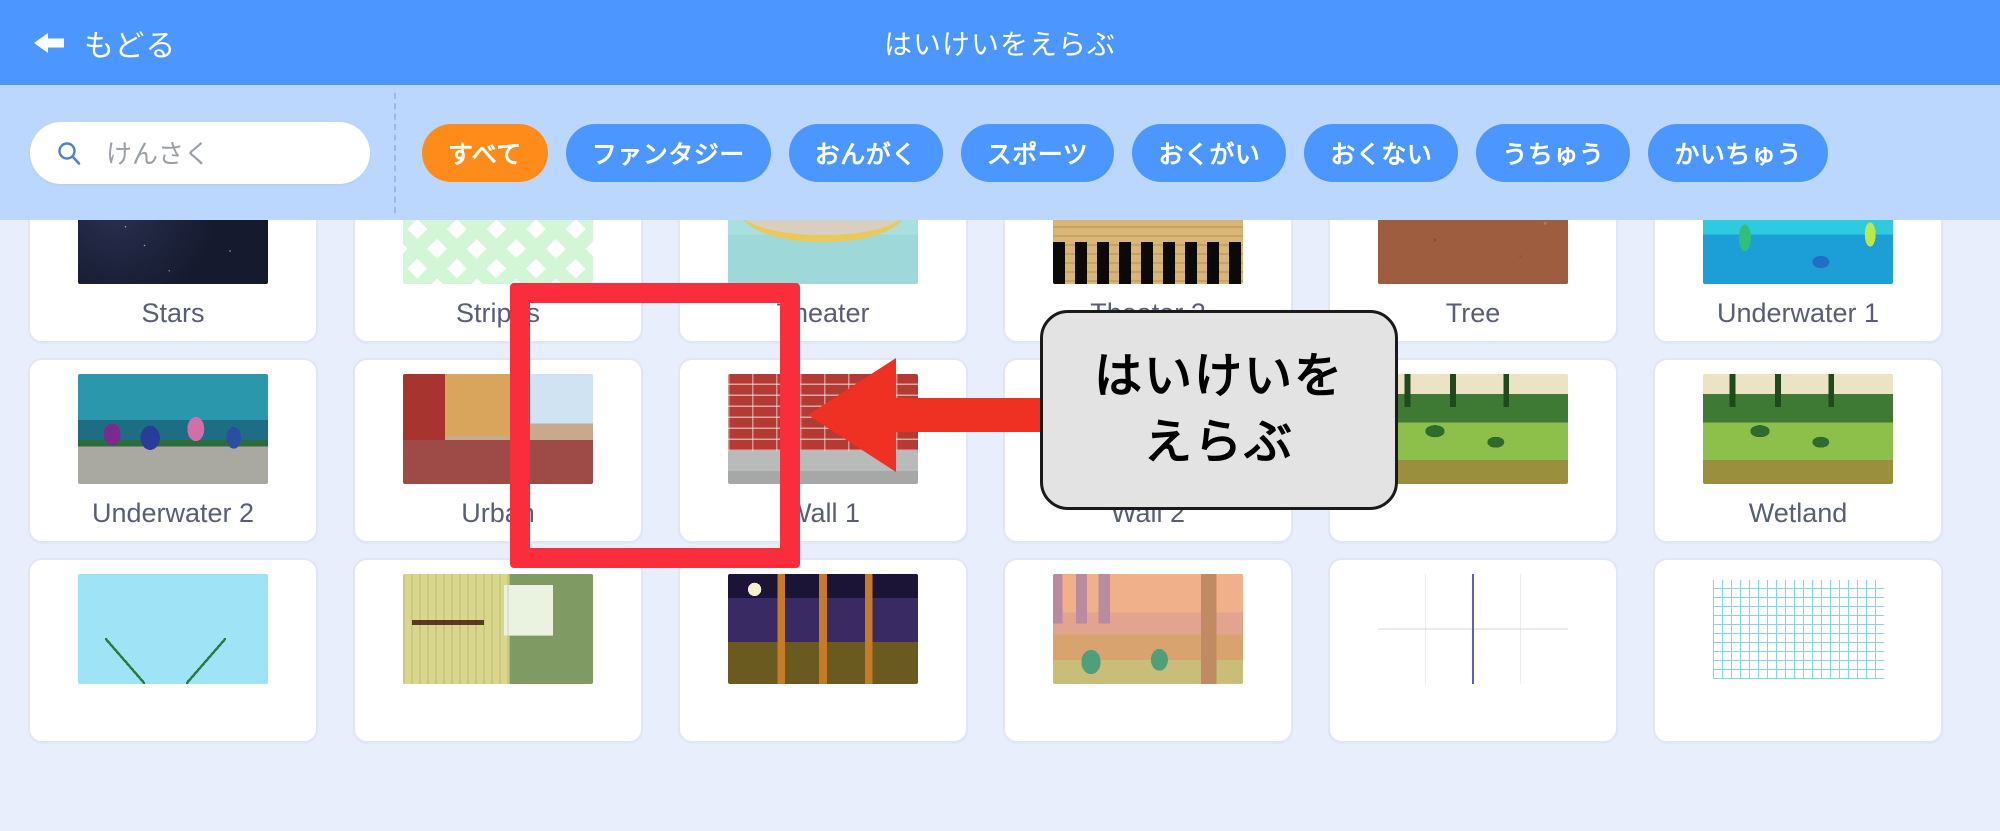 This screenshot has height=831, width=2000. I want to click on backdrop-label: Underwater 1, so click(1798, 313).